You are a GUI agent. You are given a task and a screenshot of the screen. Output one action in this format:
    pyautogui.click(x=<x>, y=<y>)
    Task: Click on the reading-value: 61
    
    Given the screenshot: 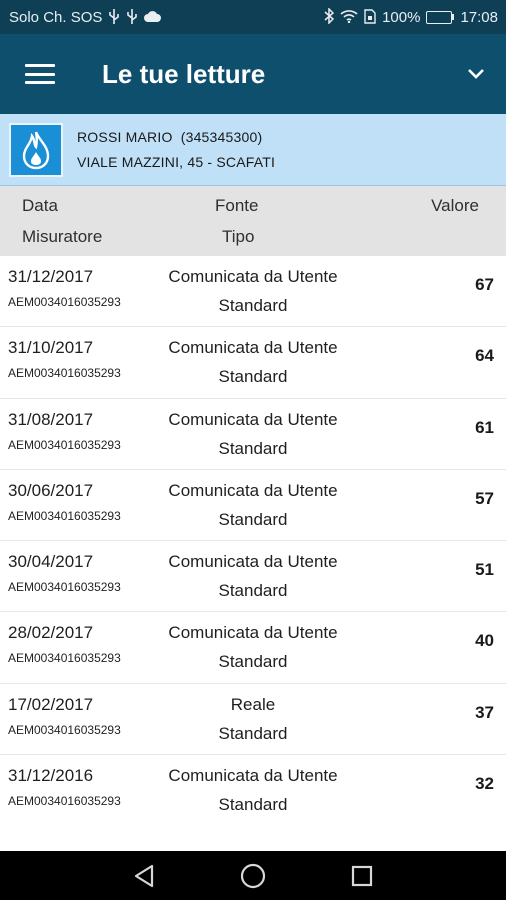 What is the action you would take?
    pyautogui.click(x=484, y=427)
    